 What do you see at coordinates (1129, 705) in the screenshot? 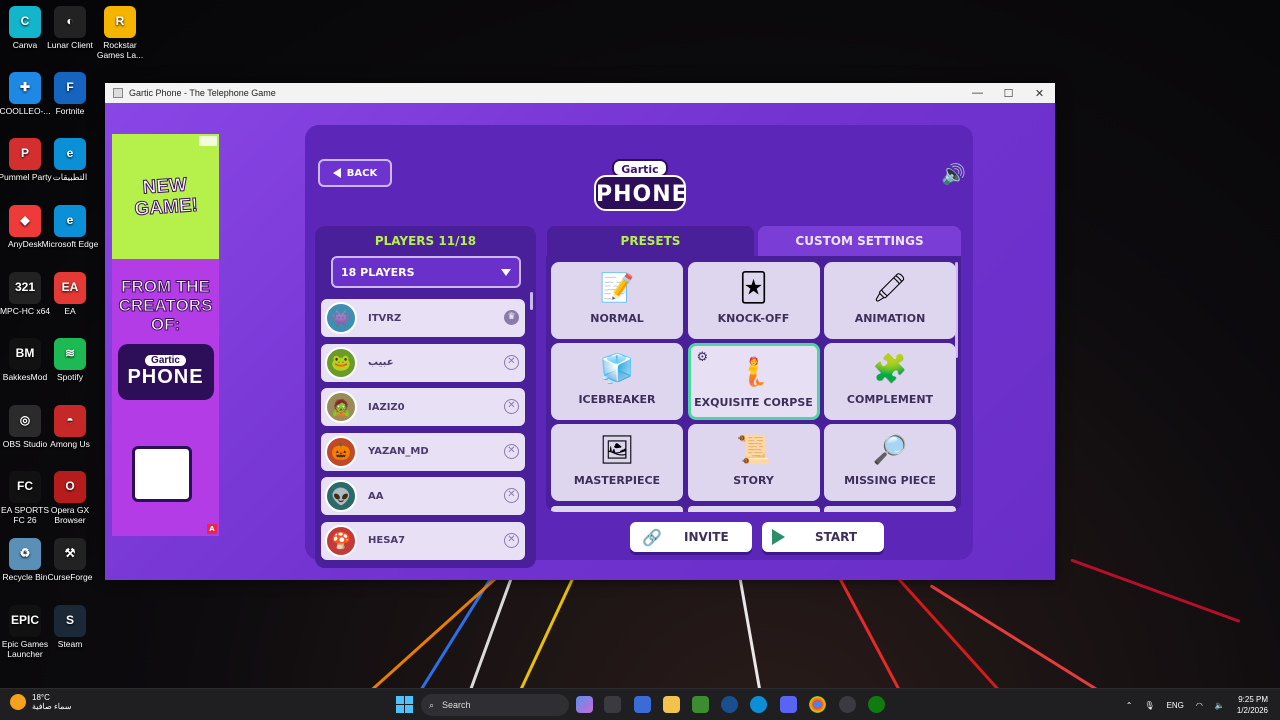
I see `chevron-up-icon: ⌃` at bounding box center [1129, 705].